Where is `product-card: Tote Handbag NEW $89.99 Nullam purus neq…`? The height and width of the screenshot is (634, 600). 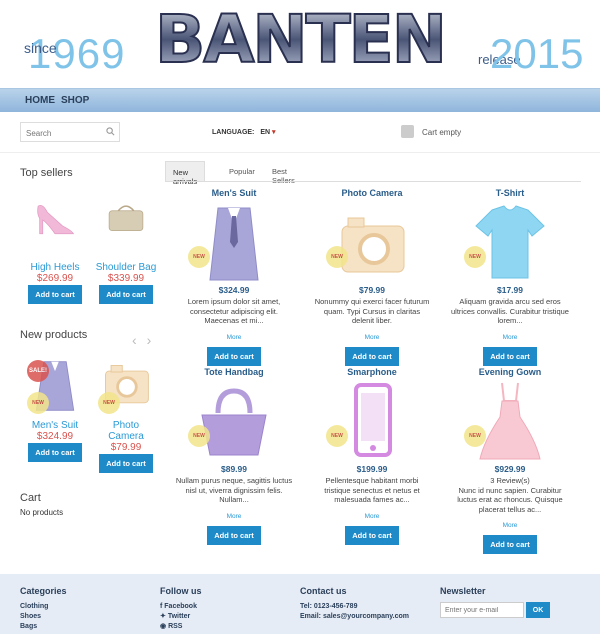 product-card: Tote Handbag NEW $89.99 Nullam purus neq… is located at coordinates (234, 456).